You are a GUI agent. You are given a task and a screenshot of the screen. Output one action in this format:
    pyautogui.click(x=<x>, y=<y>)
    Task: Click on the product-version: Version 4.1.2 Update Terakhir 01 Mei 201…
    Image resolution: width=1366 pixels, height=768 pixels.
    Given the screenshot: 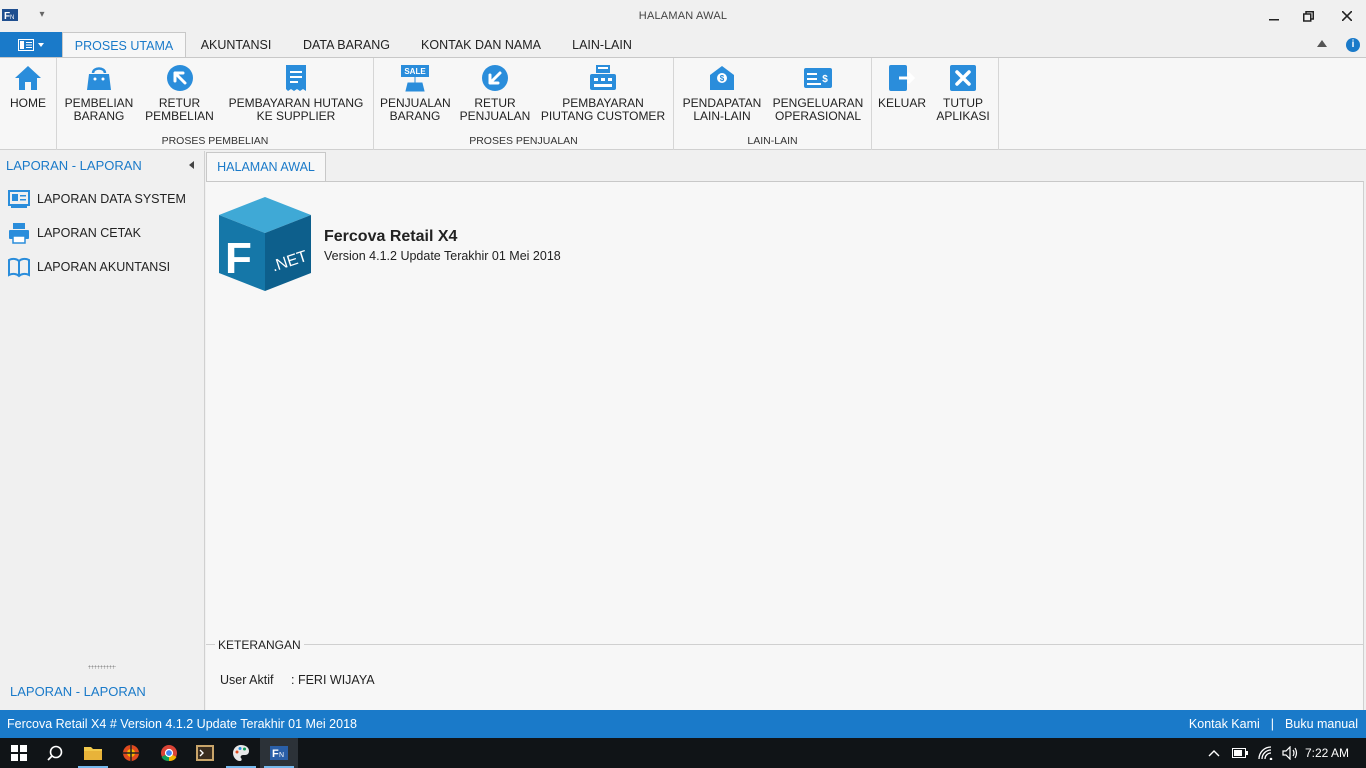 What is the action you would take?
    pyautogui.click(x=442, y=256)
    